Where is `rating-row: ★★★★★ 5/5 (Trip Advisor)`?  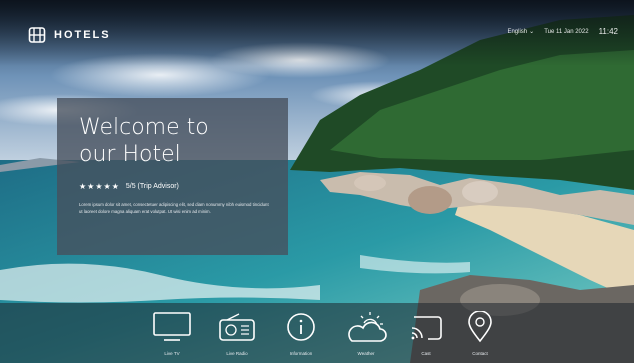
rating-row: ★★★★★ 5/5 (Trip Advisor) is located at coordinates (129, 186).